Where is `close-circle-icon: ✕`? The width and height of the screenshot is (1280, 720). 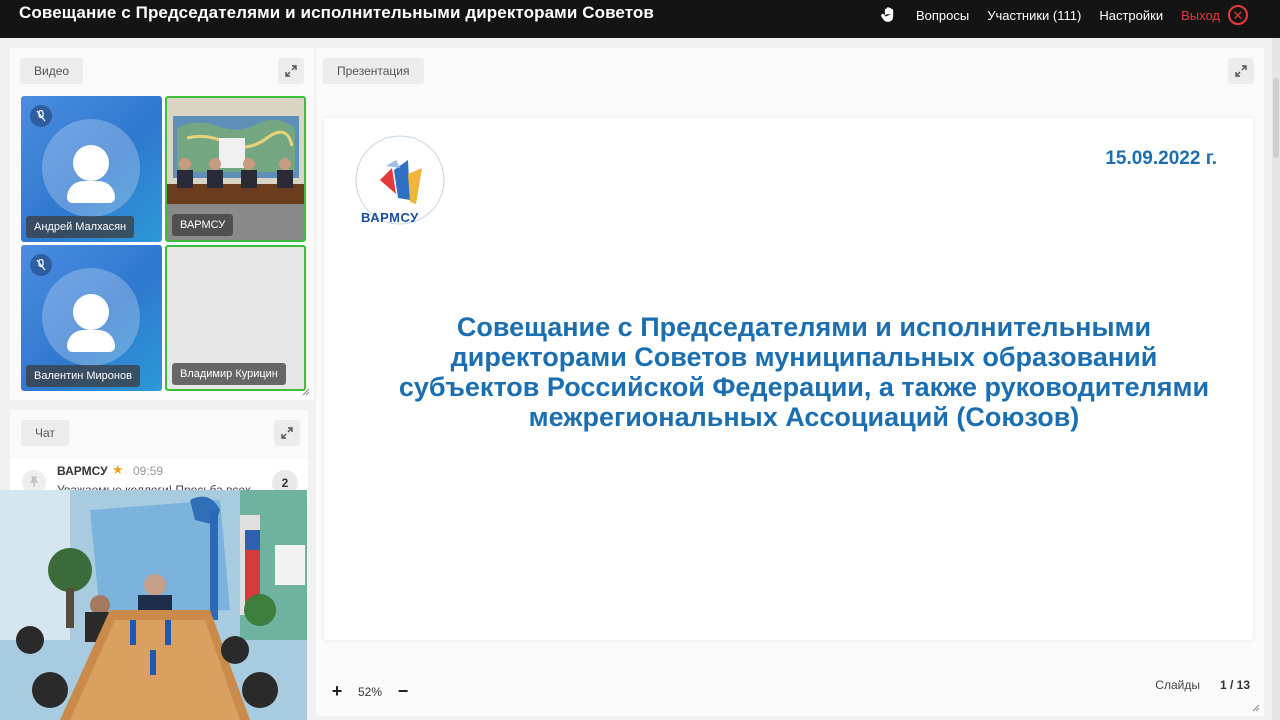
close-circle-icon: ✕ is located at coordinates (1238, 15).